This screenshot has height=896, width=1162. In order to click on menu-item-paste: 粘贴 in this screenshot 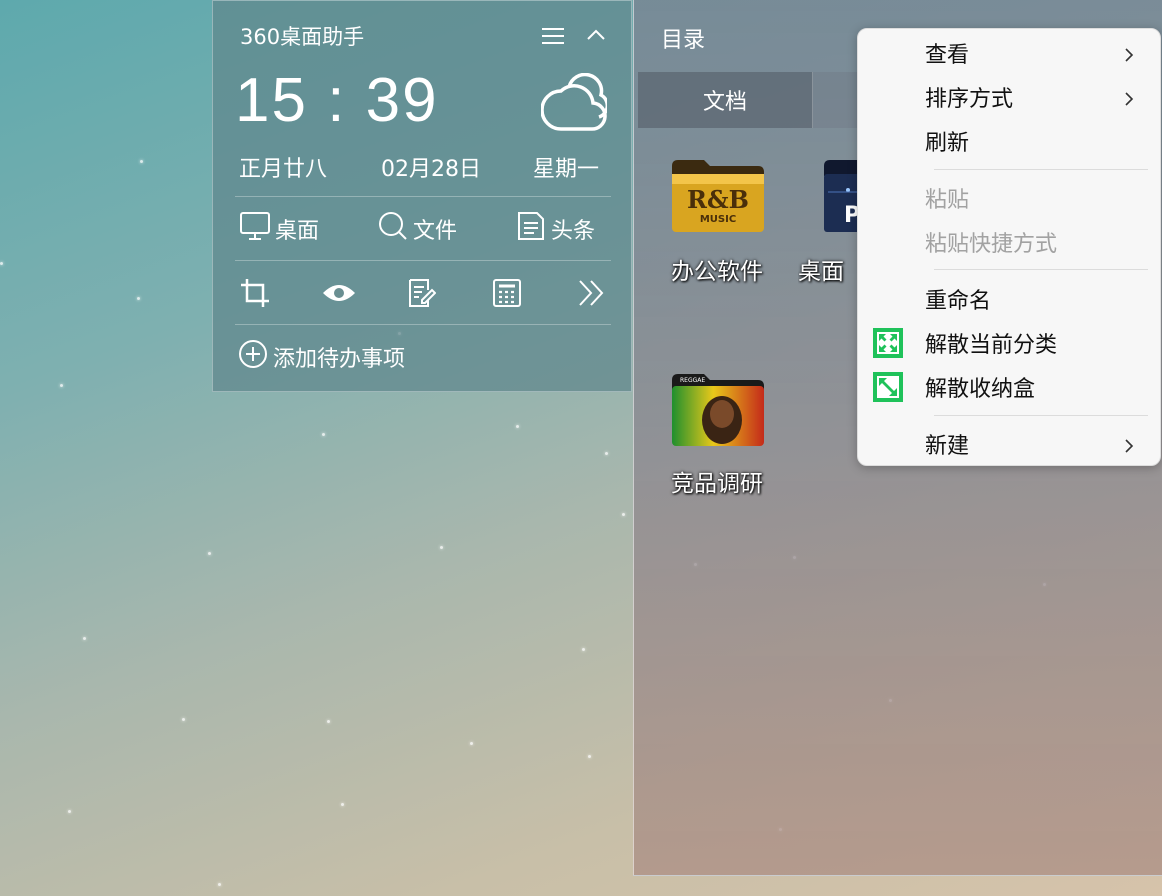, I will do `click(1010, 198)`.